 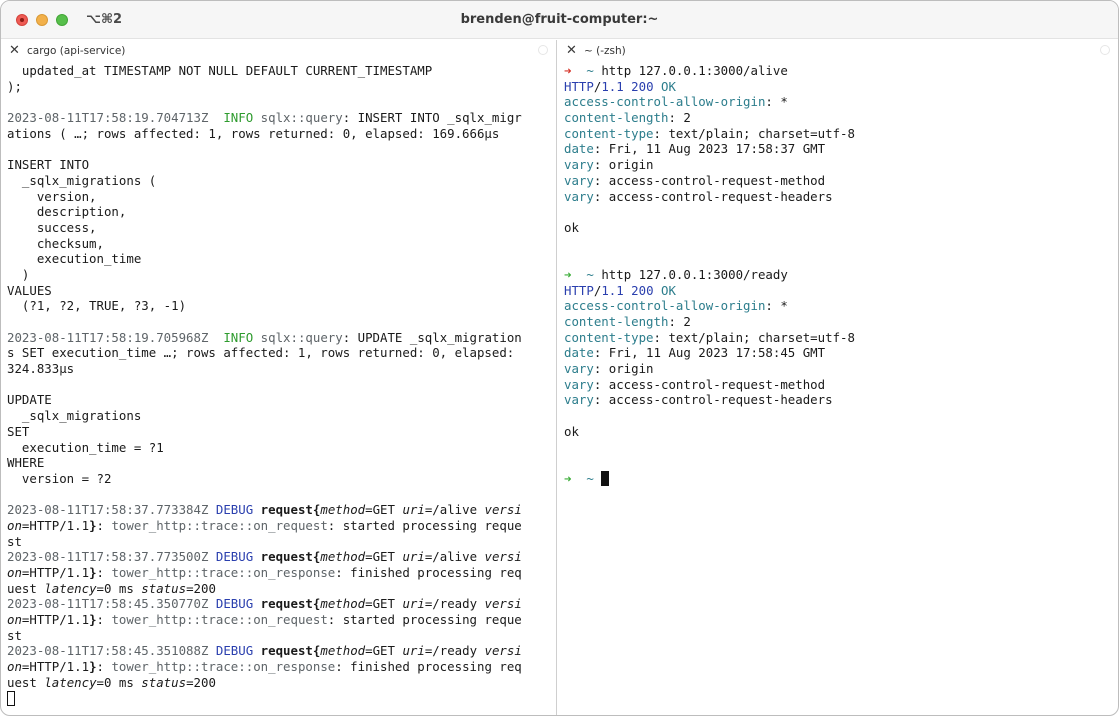 What do you see at coordinates (642, 86) in the screenshot?
I see `terminal-text: 200` at bounding box center [642, 86].